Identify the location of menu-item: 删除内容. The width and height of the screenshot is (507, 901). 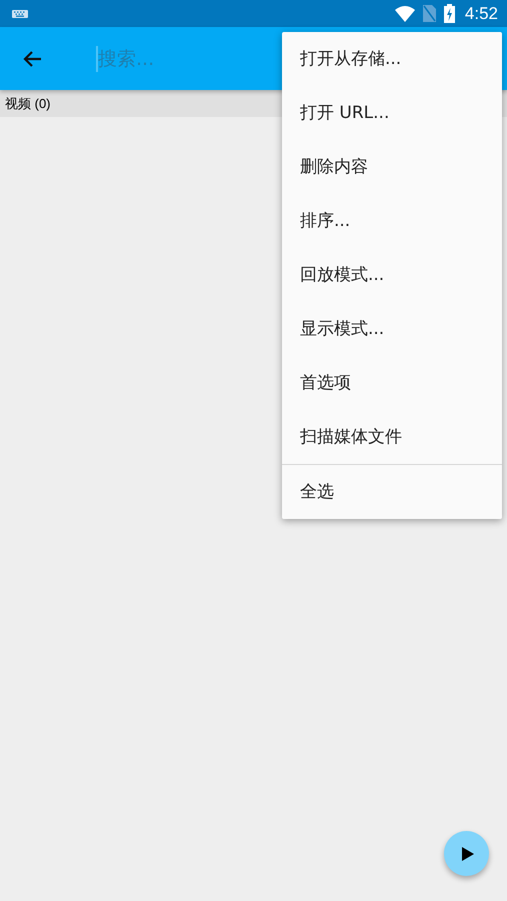
(392, 167).